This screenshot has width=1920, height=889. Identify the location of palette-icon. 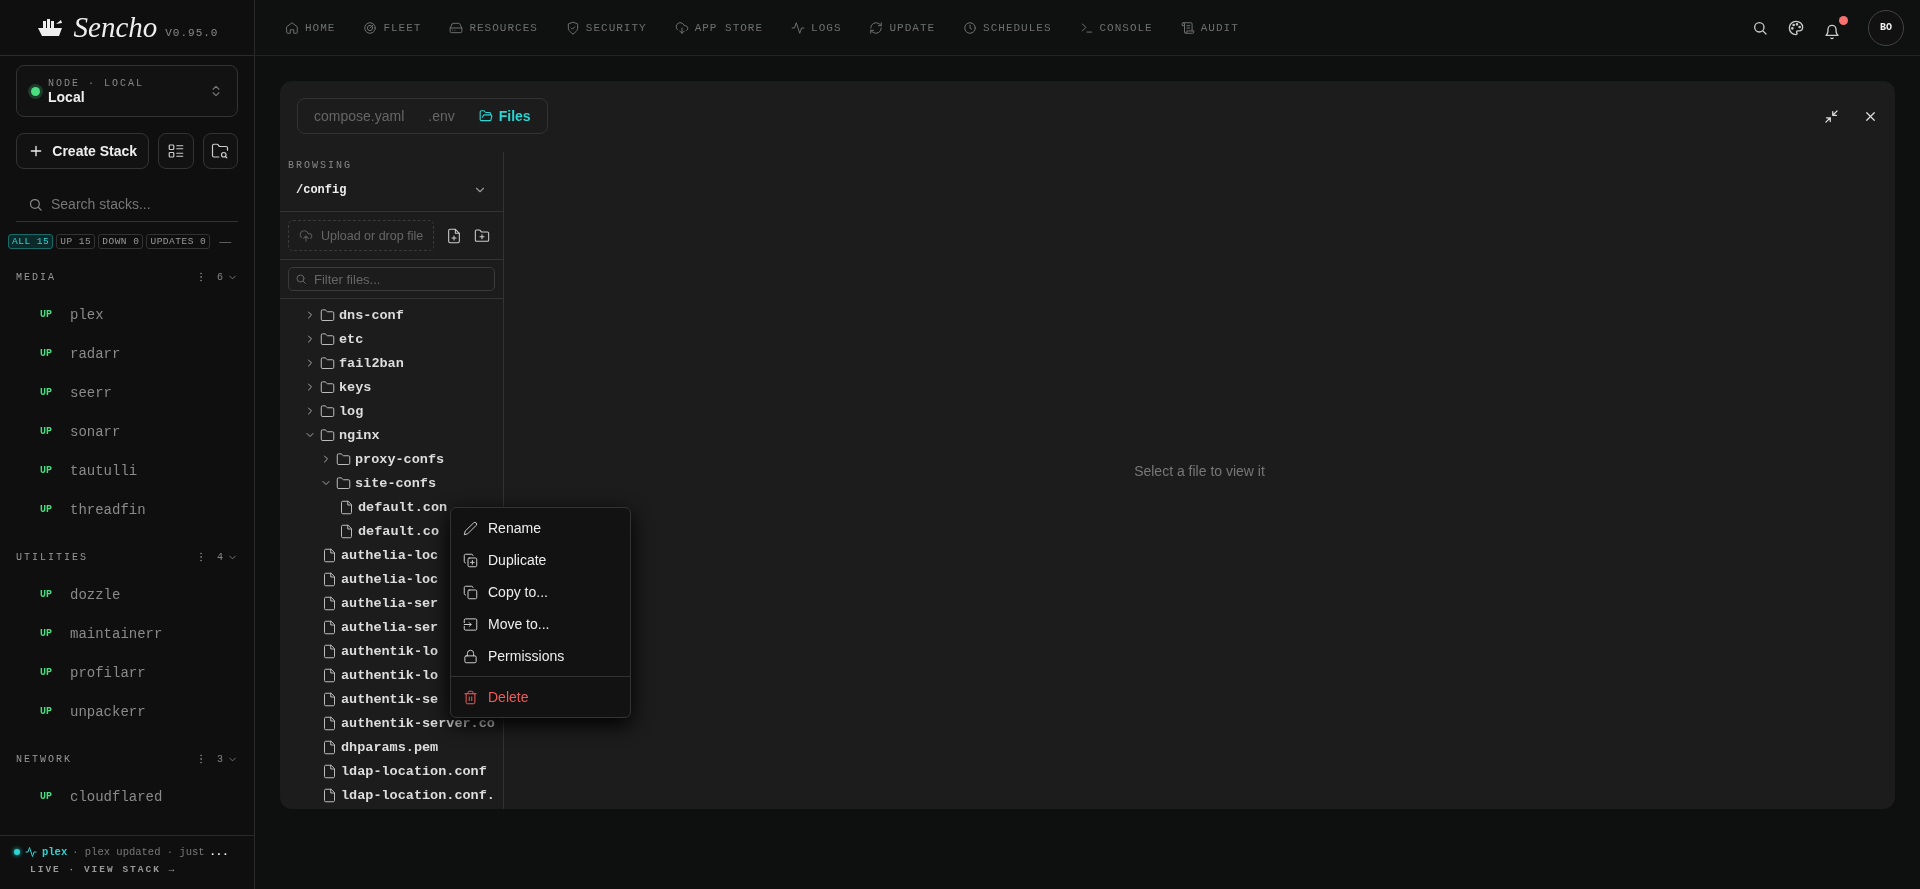
(1796, 27).